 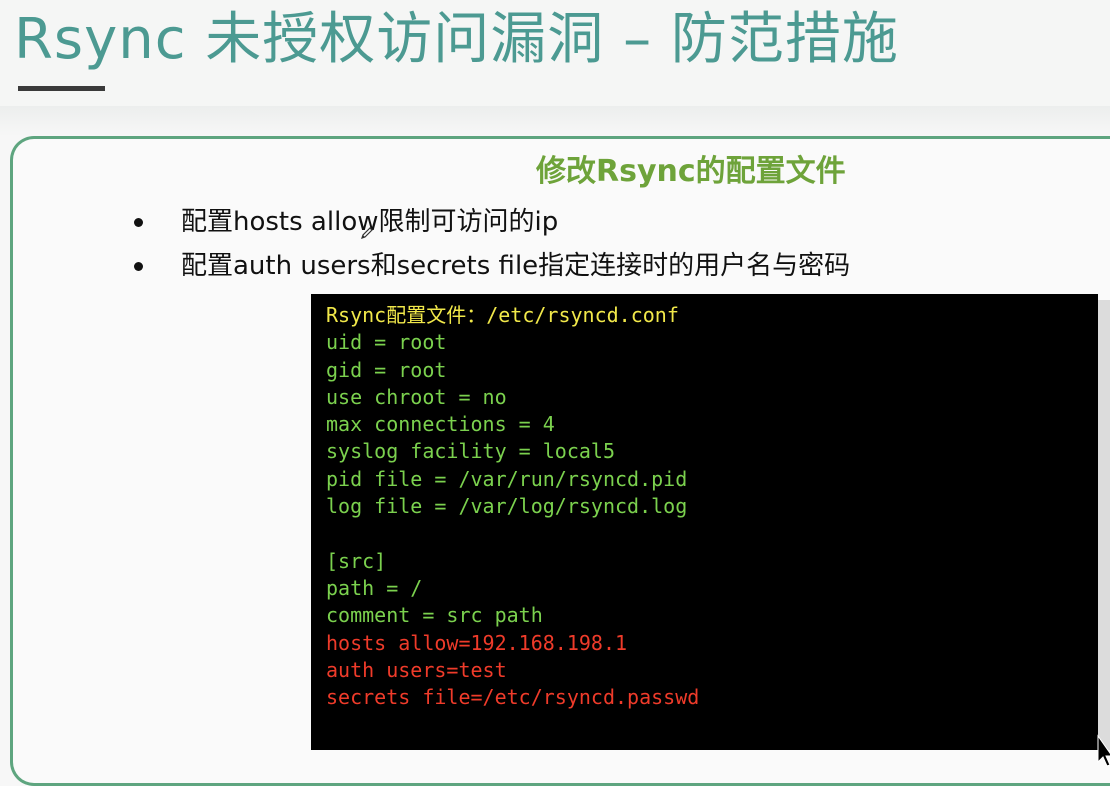 What do you see at coordinates (1103, 750) in the screenshot?
I see `mouse-cursor-icon` at bounding box center [1103, 750].